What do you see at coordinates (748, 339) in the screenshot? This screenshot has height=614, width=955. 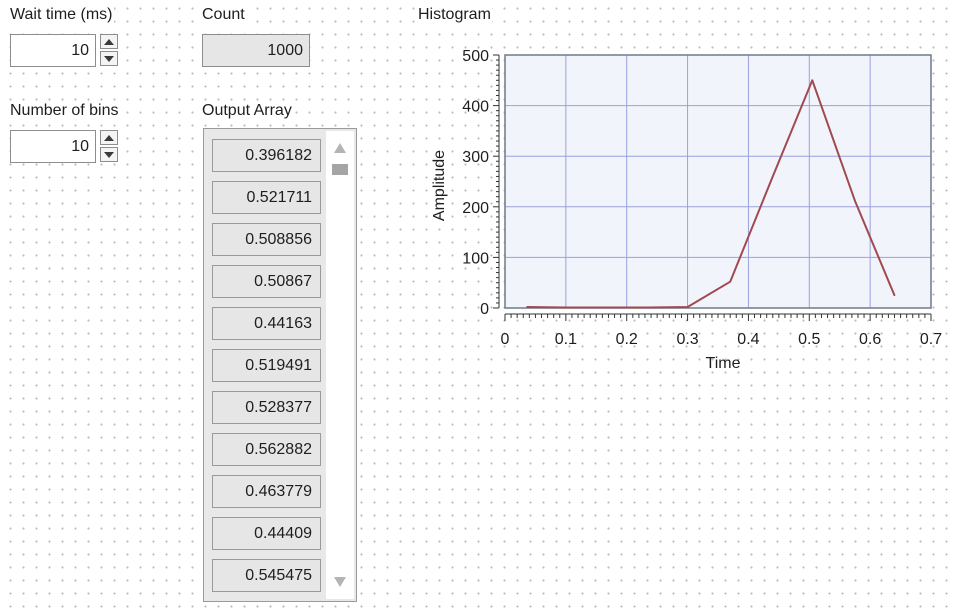 I see `x-tick-label: 0.4` at bounding box center [748, 339].